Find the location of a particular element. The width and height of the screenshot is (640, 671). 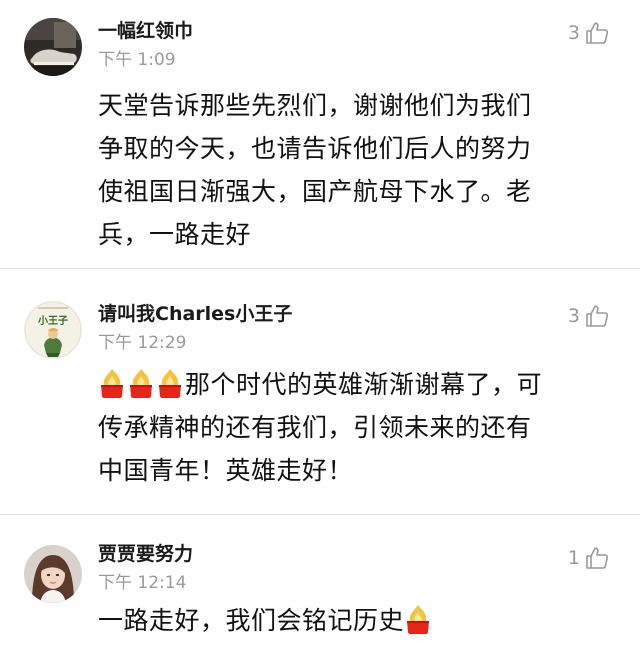

comment-line: 兵，一路走好 is located at coordinates (175, 234).